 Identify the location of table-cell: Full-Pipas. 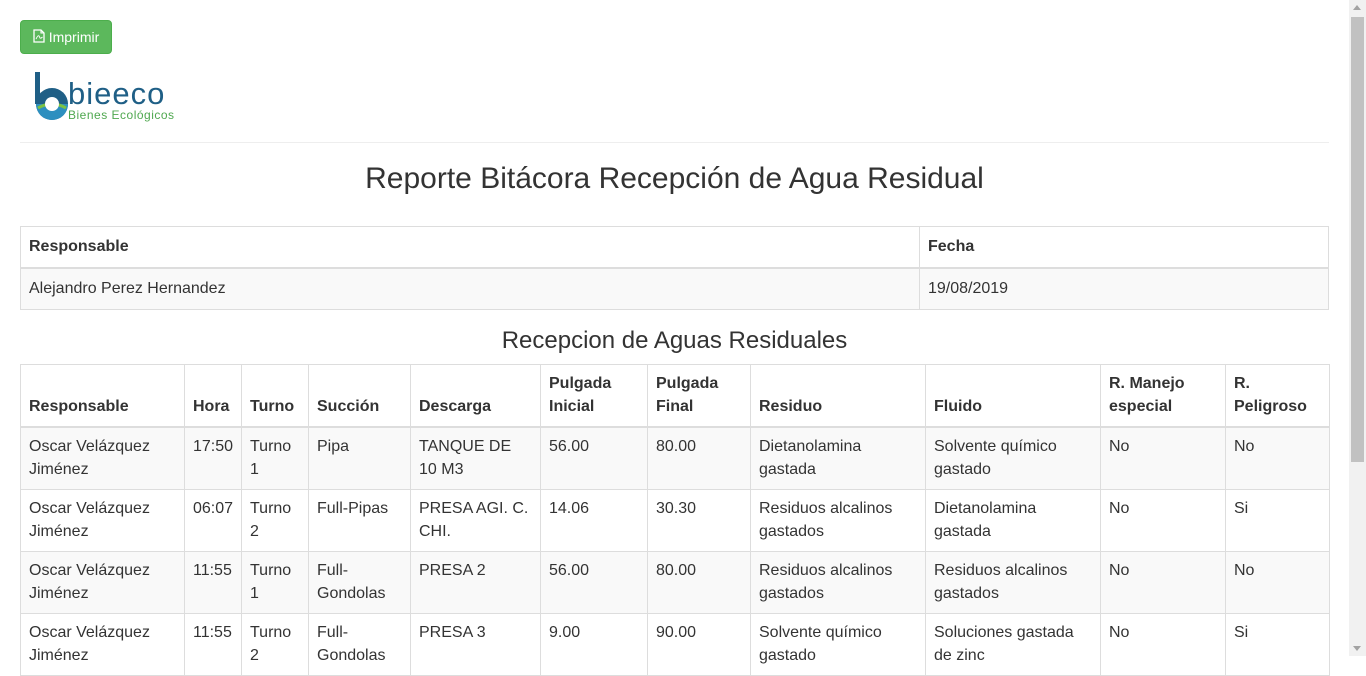
(359, 520).